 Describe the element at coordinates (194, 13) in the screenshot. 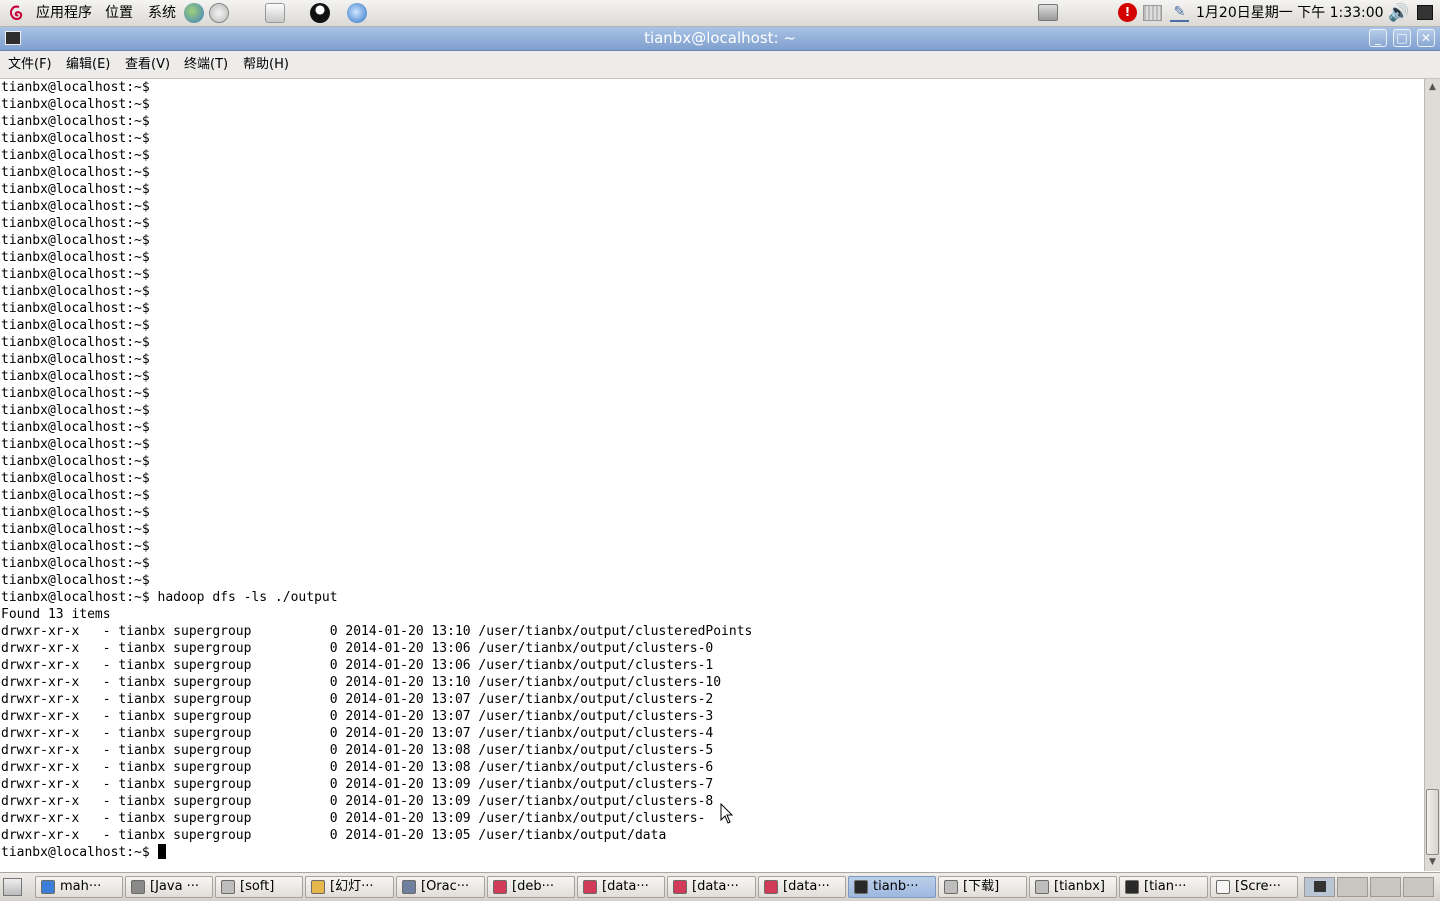

I see `network-globe-icon` at that location.